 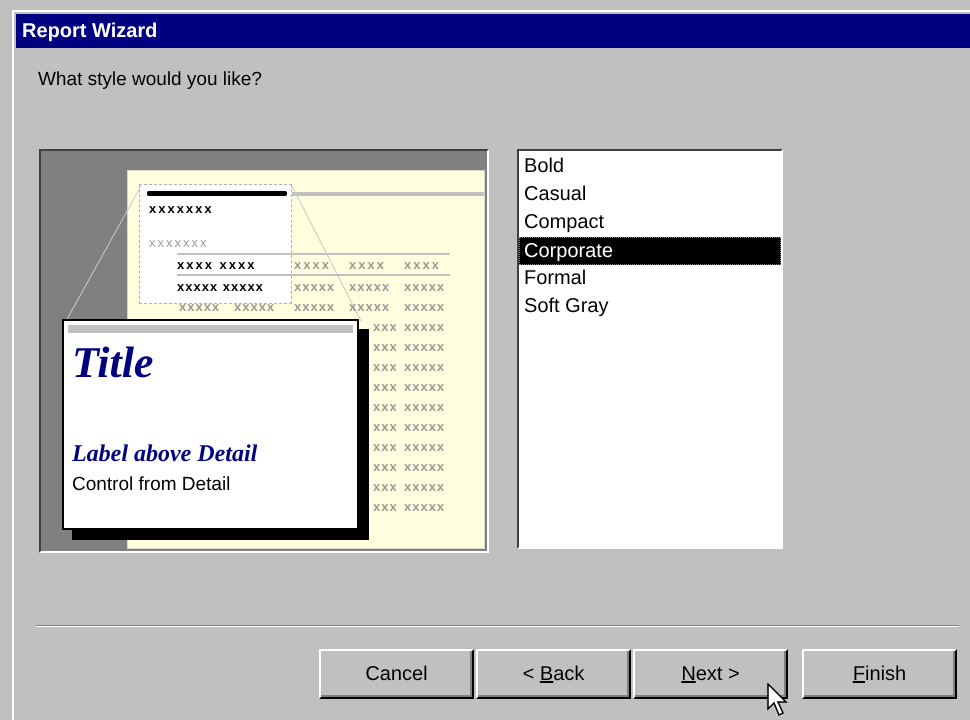 What do you see at coordinates (216, 265) in the screenshot?
I see `zoom-column-headers: xxxx xxxx` at bounding box center [216, 265].